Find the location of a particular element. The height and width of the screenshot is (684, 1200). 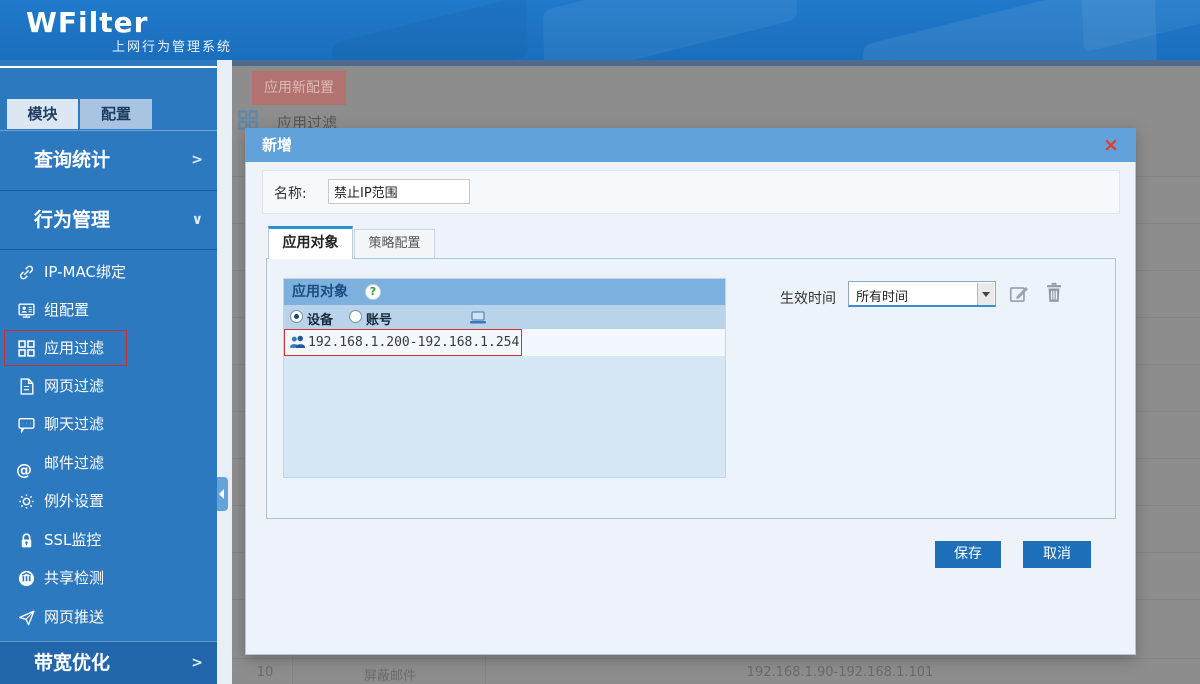

sidebar-section-query-stats: 查询统计 > is located at coordinates (108, 161).